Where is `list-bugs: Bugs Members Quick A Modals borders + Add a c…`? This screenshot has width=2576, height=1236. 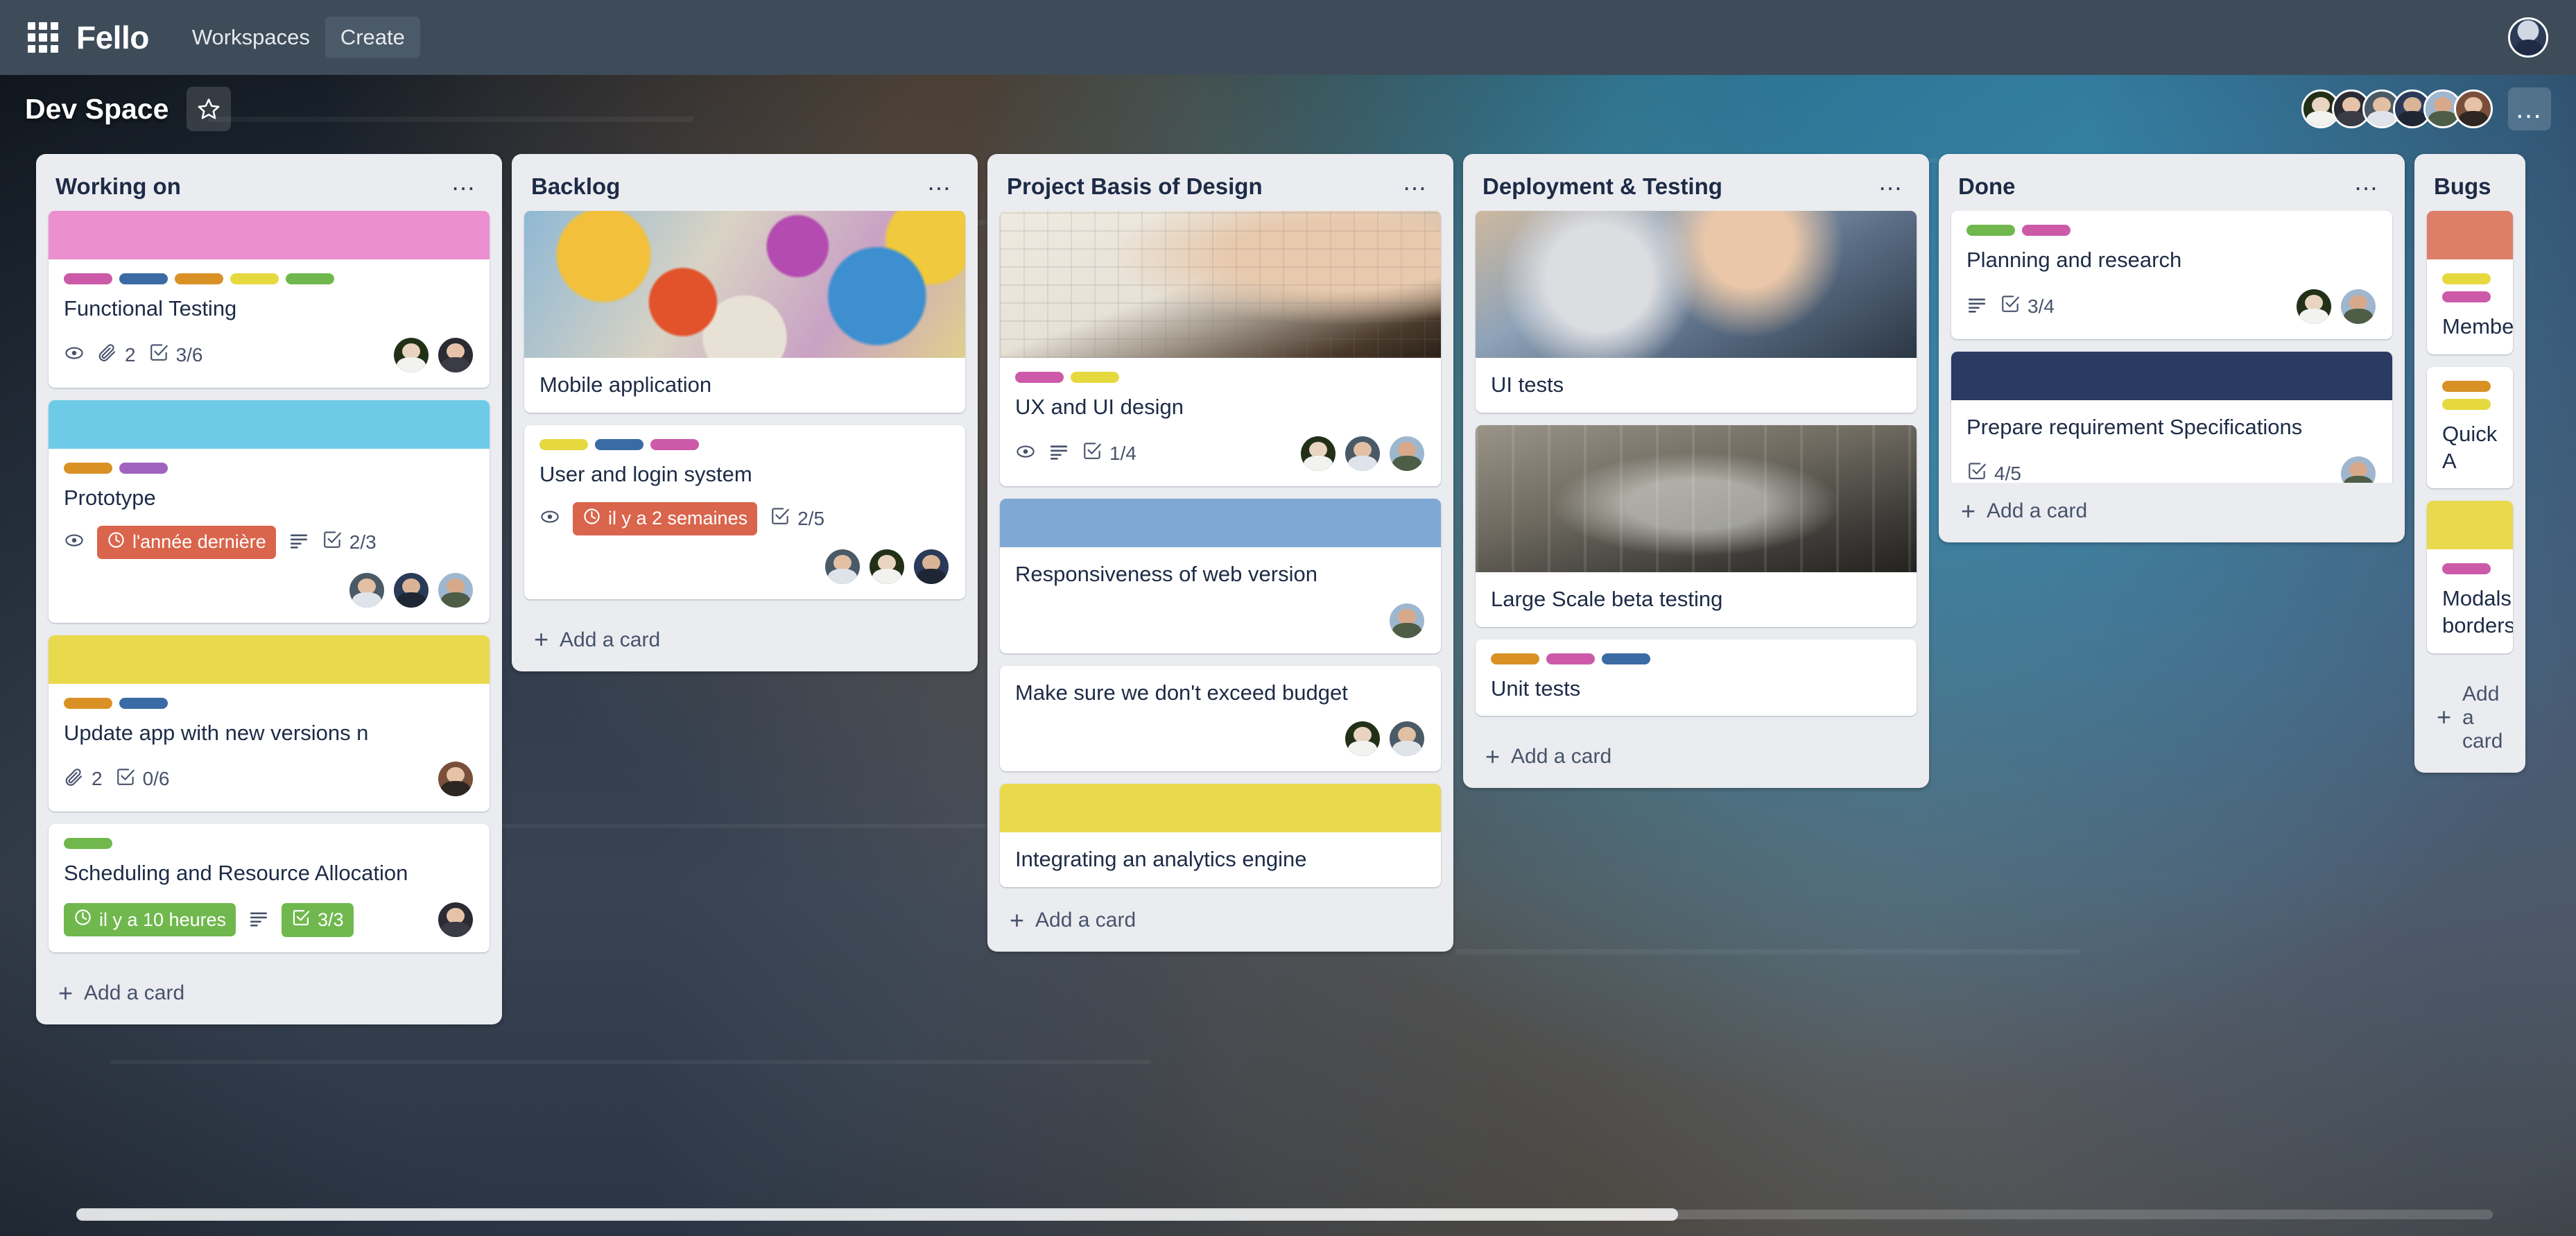
list-bugs: Bugs Members Quick A Modals borders + Add a c… is located at coordinates (2469, 463).